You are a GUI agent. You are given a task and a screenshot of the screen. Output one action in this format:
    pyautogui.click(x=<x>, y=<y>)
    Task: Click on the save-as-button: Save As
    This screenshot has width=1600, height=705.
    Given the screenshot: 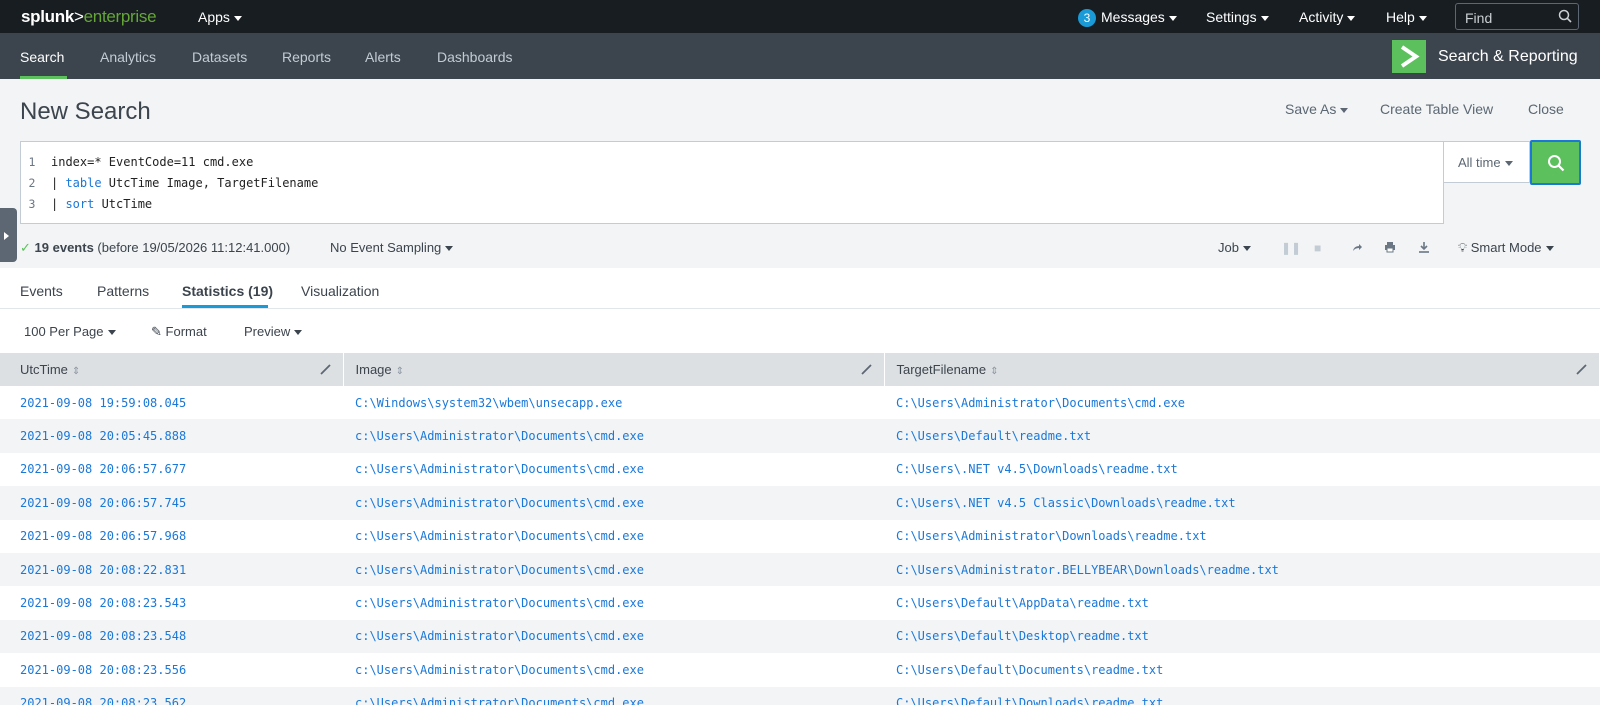 What is the action you would take?
    pyautogui.click(x=1317, y=109)
    